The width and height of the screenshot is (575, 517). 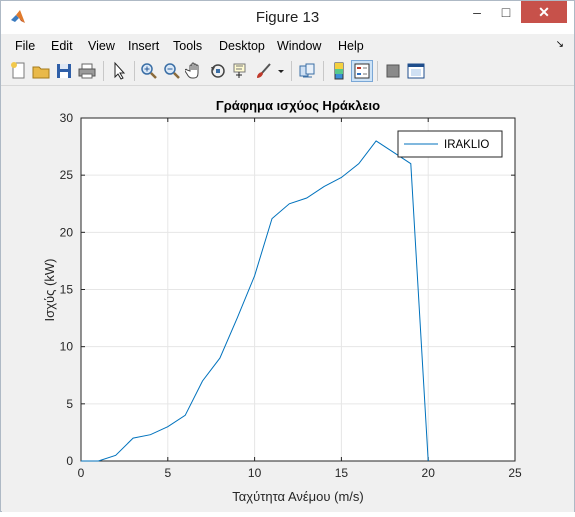 I want to click on figure-toolbar, so click(x=287, y=72).